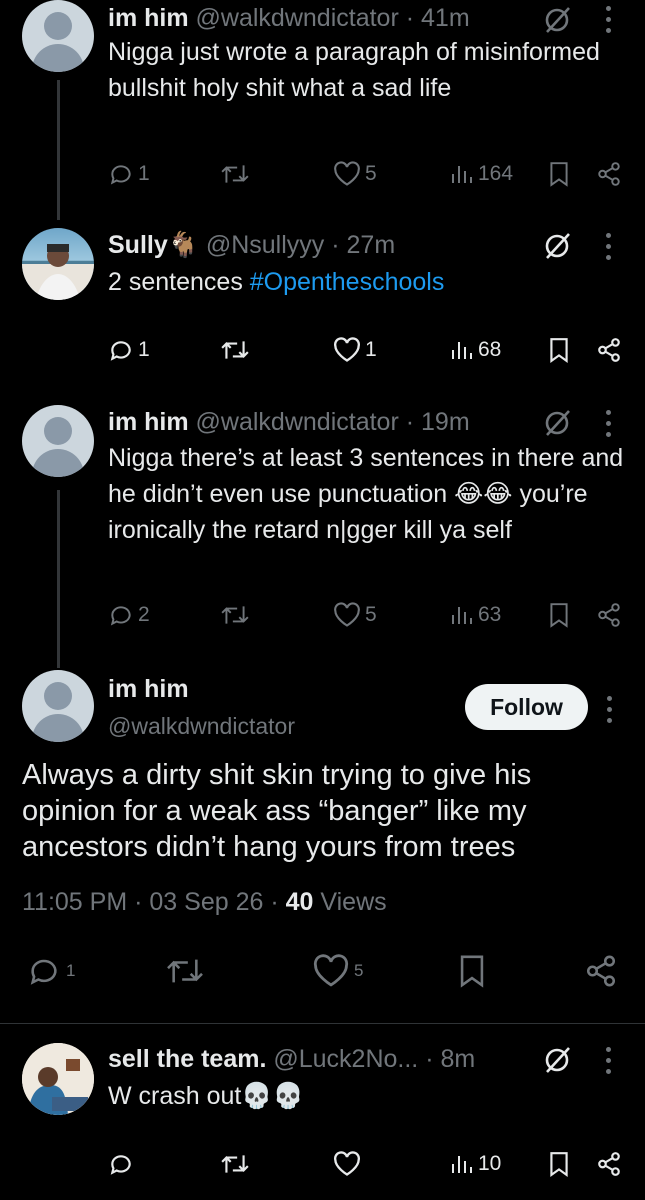  Describe the element at coordinates (445, 422) in the screenshot. I see `timestamp: 19m` at that location.